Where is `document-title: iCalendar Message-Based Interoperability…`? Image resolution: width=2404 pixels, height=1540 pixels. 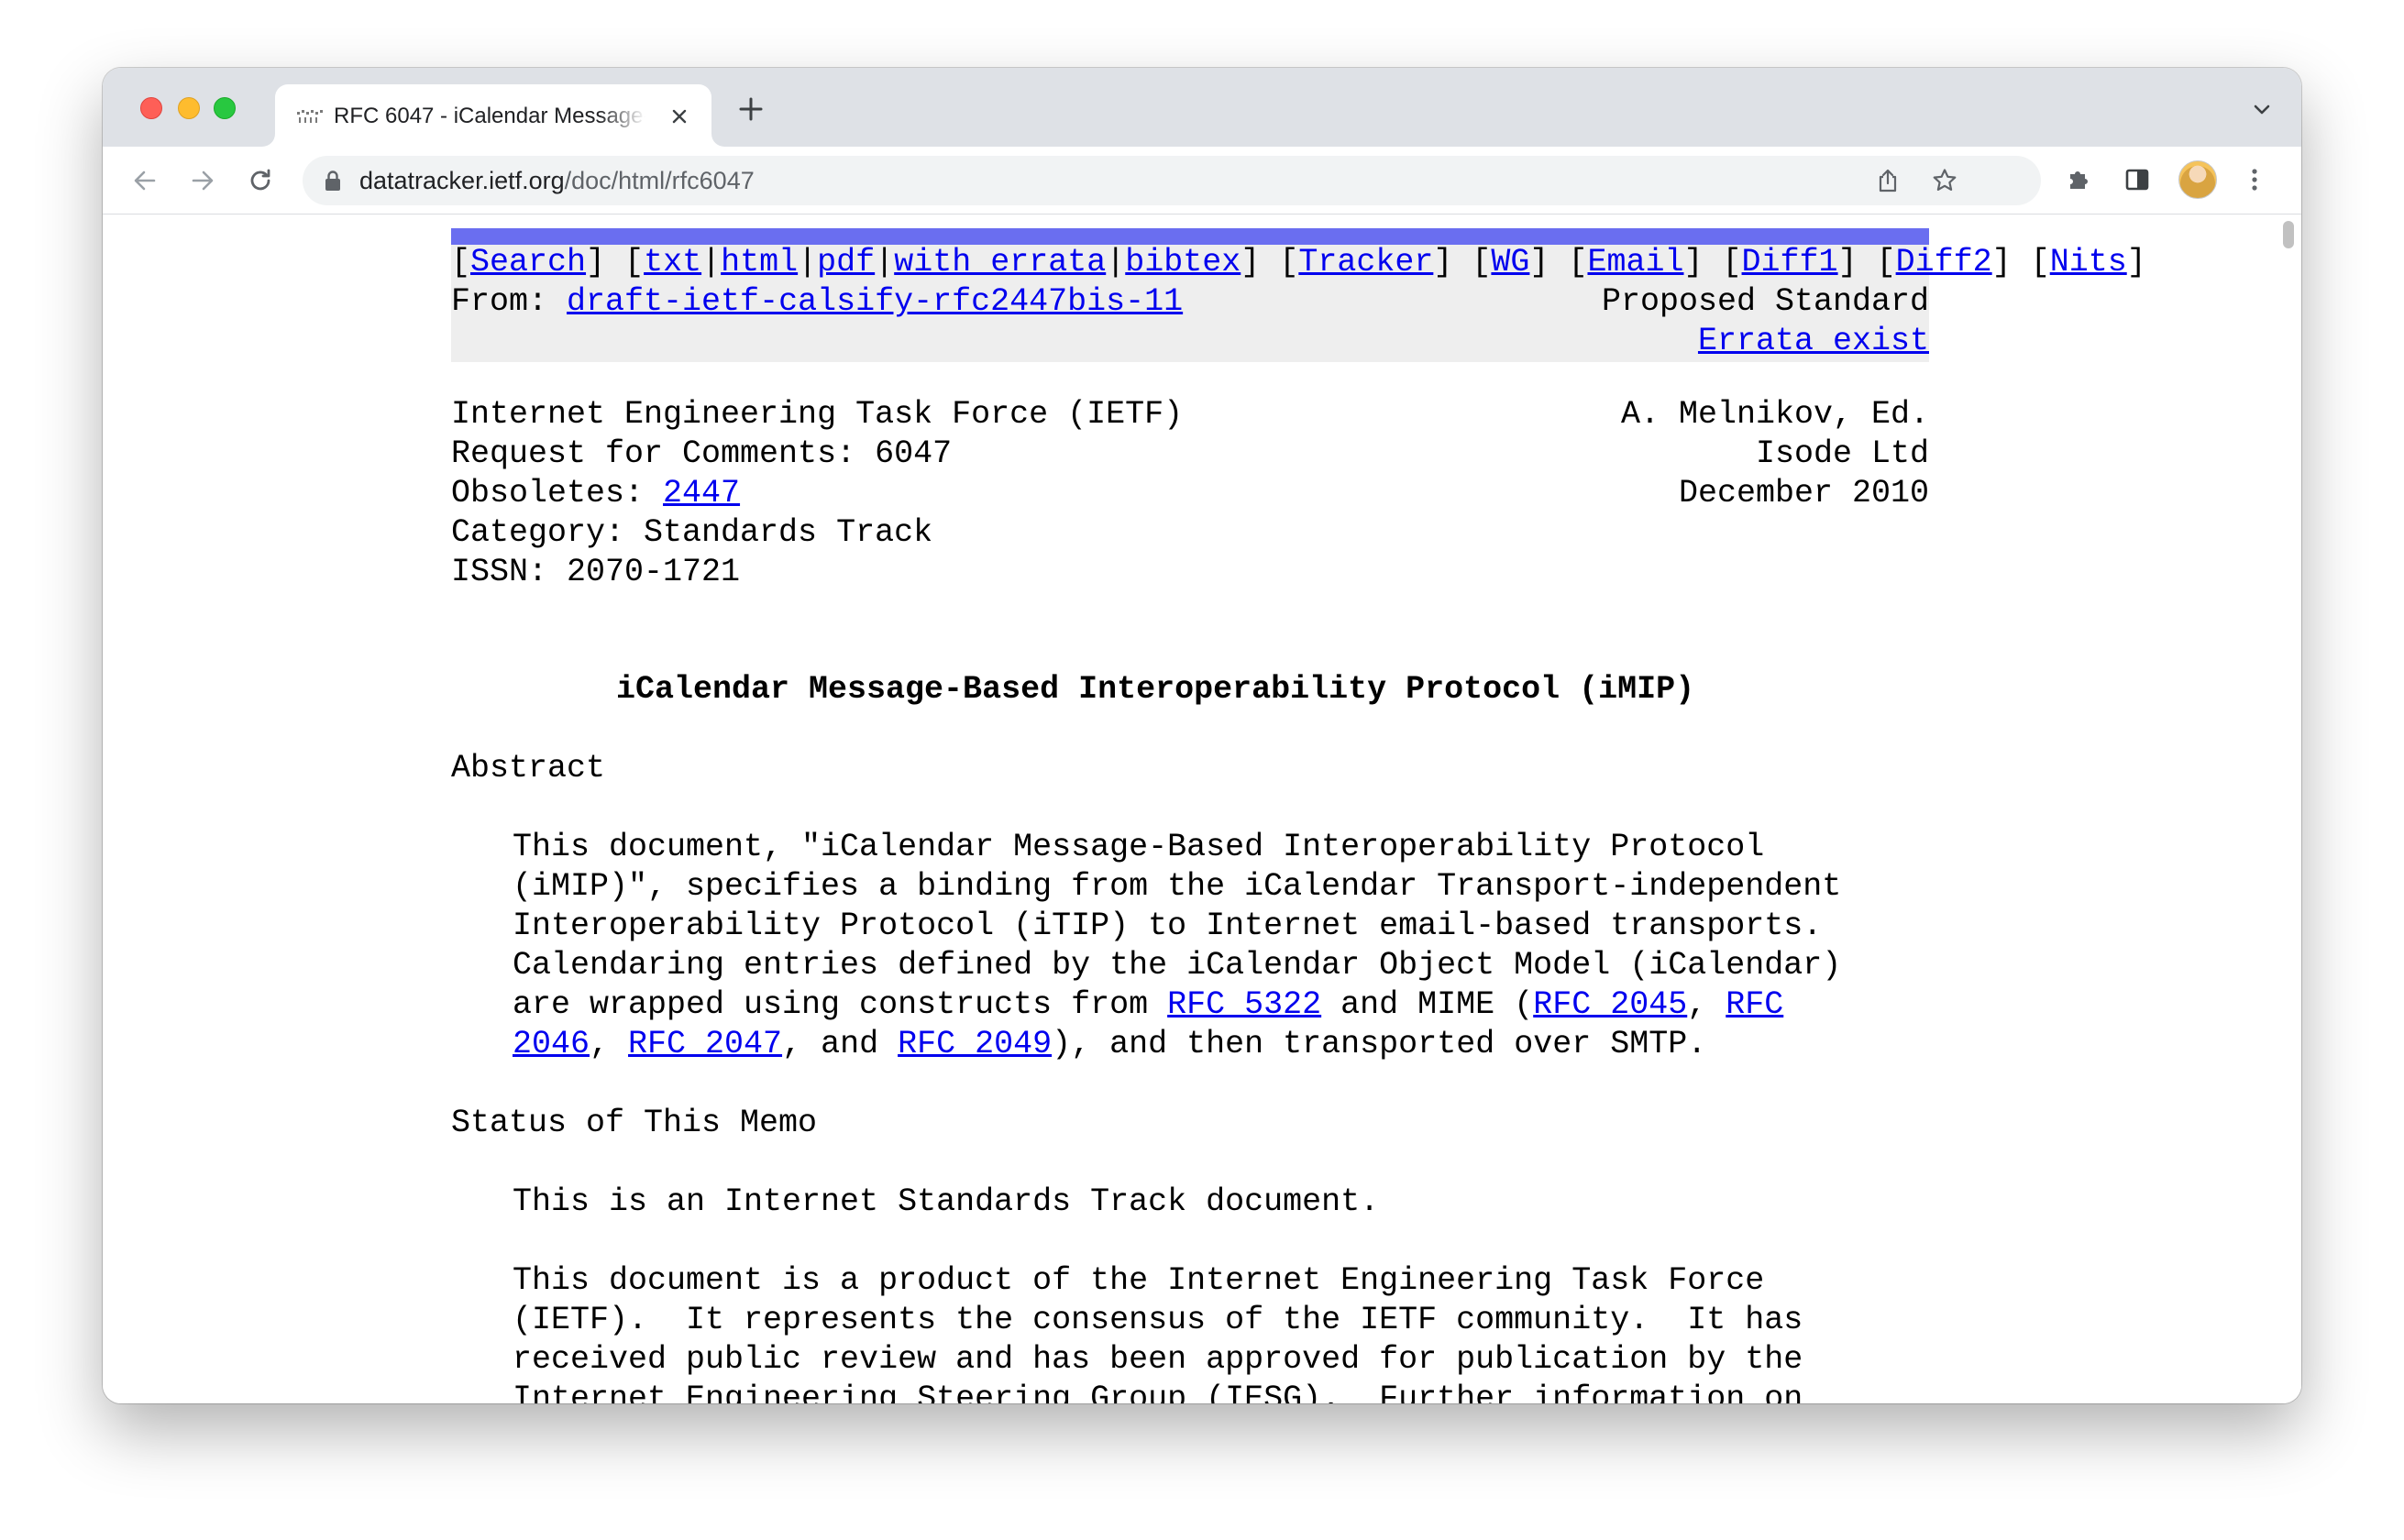 document-title: iCalendar Message-Based Interoperability… is located at coordinates (1155, 689).